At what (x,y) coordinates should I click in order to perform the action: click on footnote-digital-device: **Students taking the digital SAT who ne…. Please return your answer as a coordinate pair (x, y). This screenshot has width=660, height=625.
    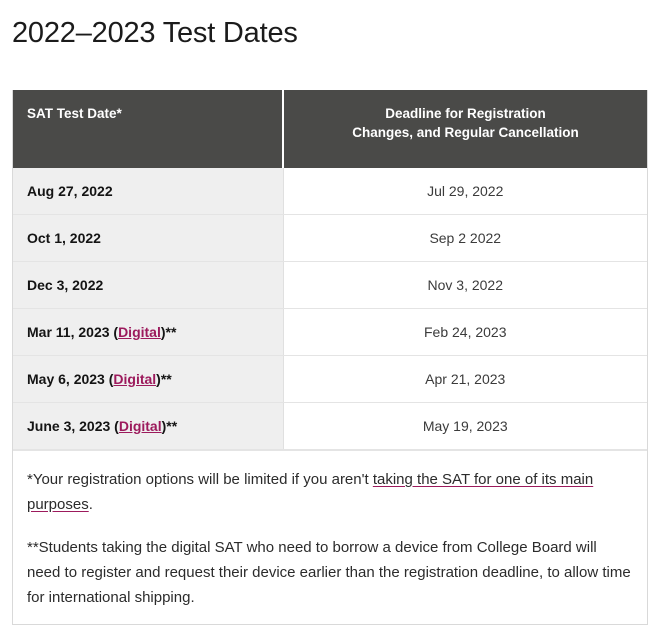
    Looking at the image, I should click on (329, 572).